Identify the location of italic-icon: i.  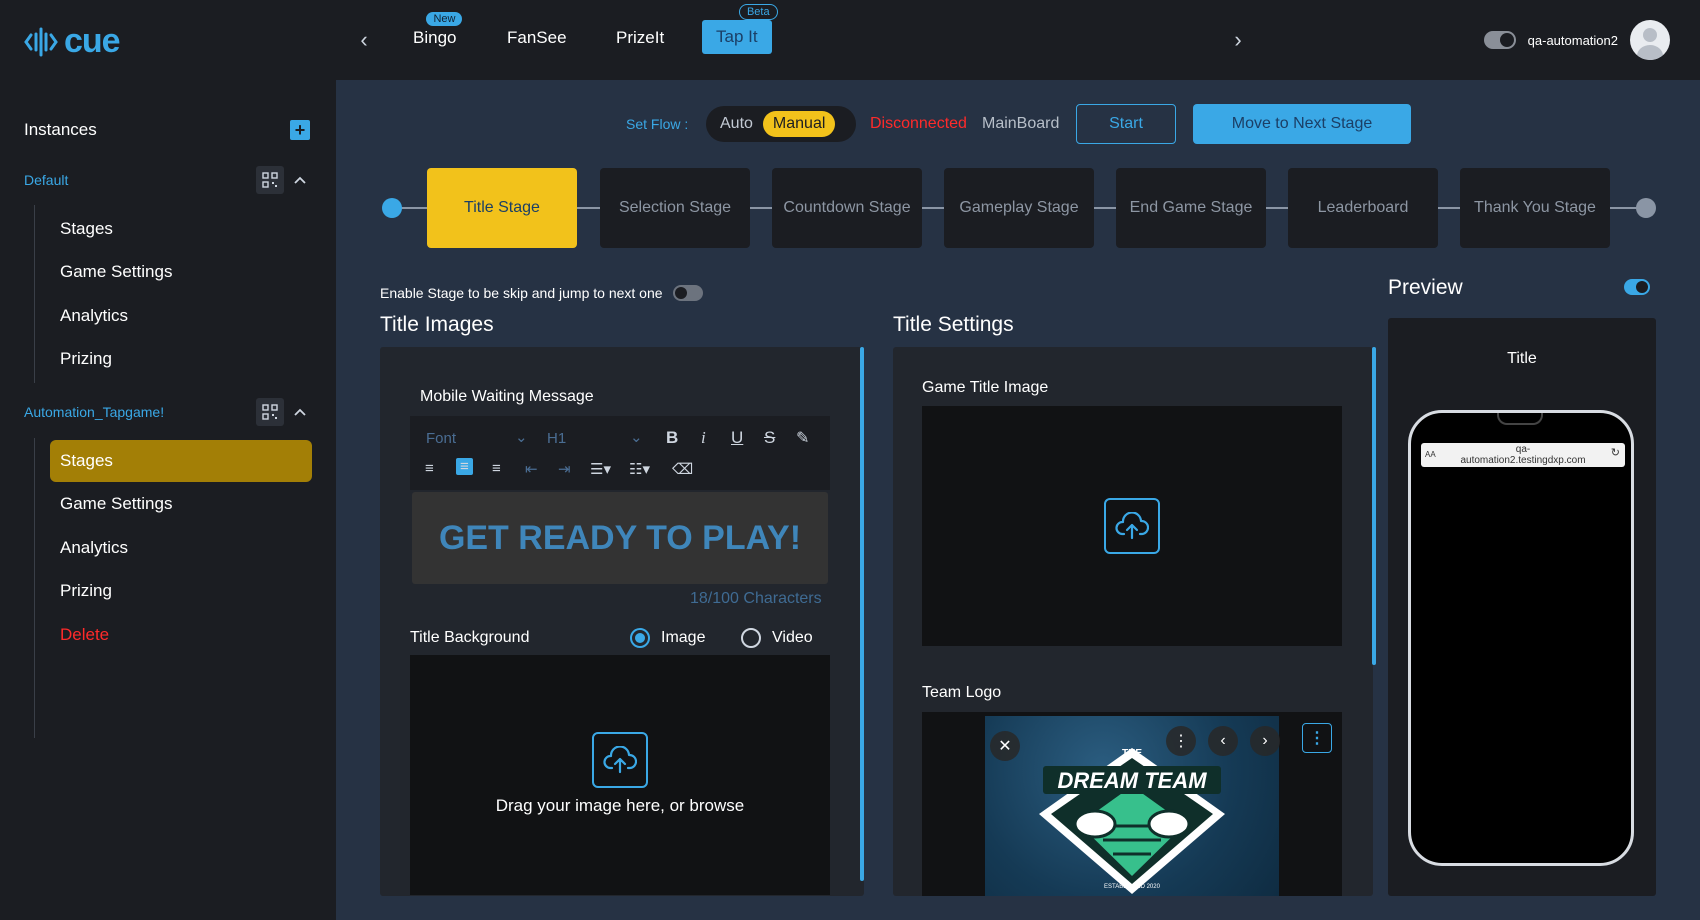
(703, 438).